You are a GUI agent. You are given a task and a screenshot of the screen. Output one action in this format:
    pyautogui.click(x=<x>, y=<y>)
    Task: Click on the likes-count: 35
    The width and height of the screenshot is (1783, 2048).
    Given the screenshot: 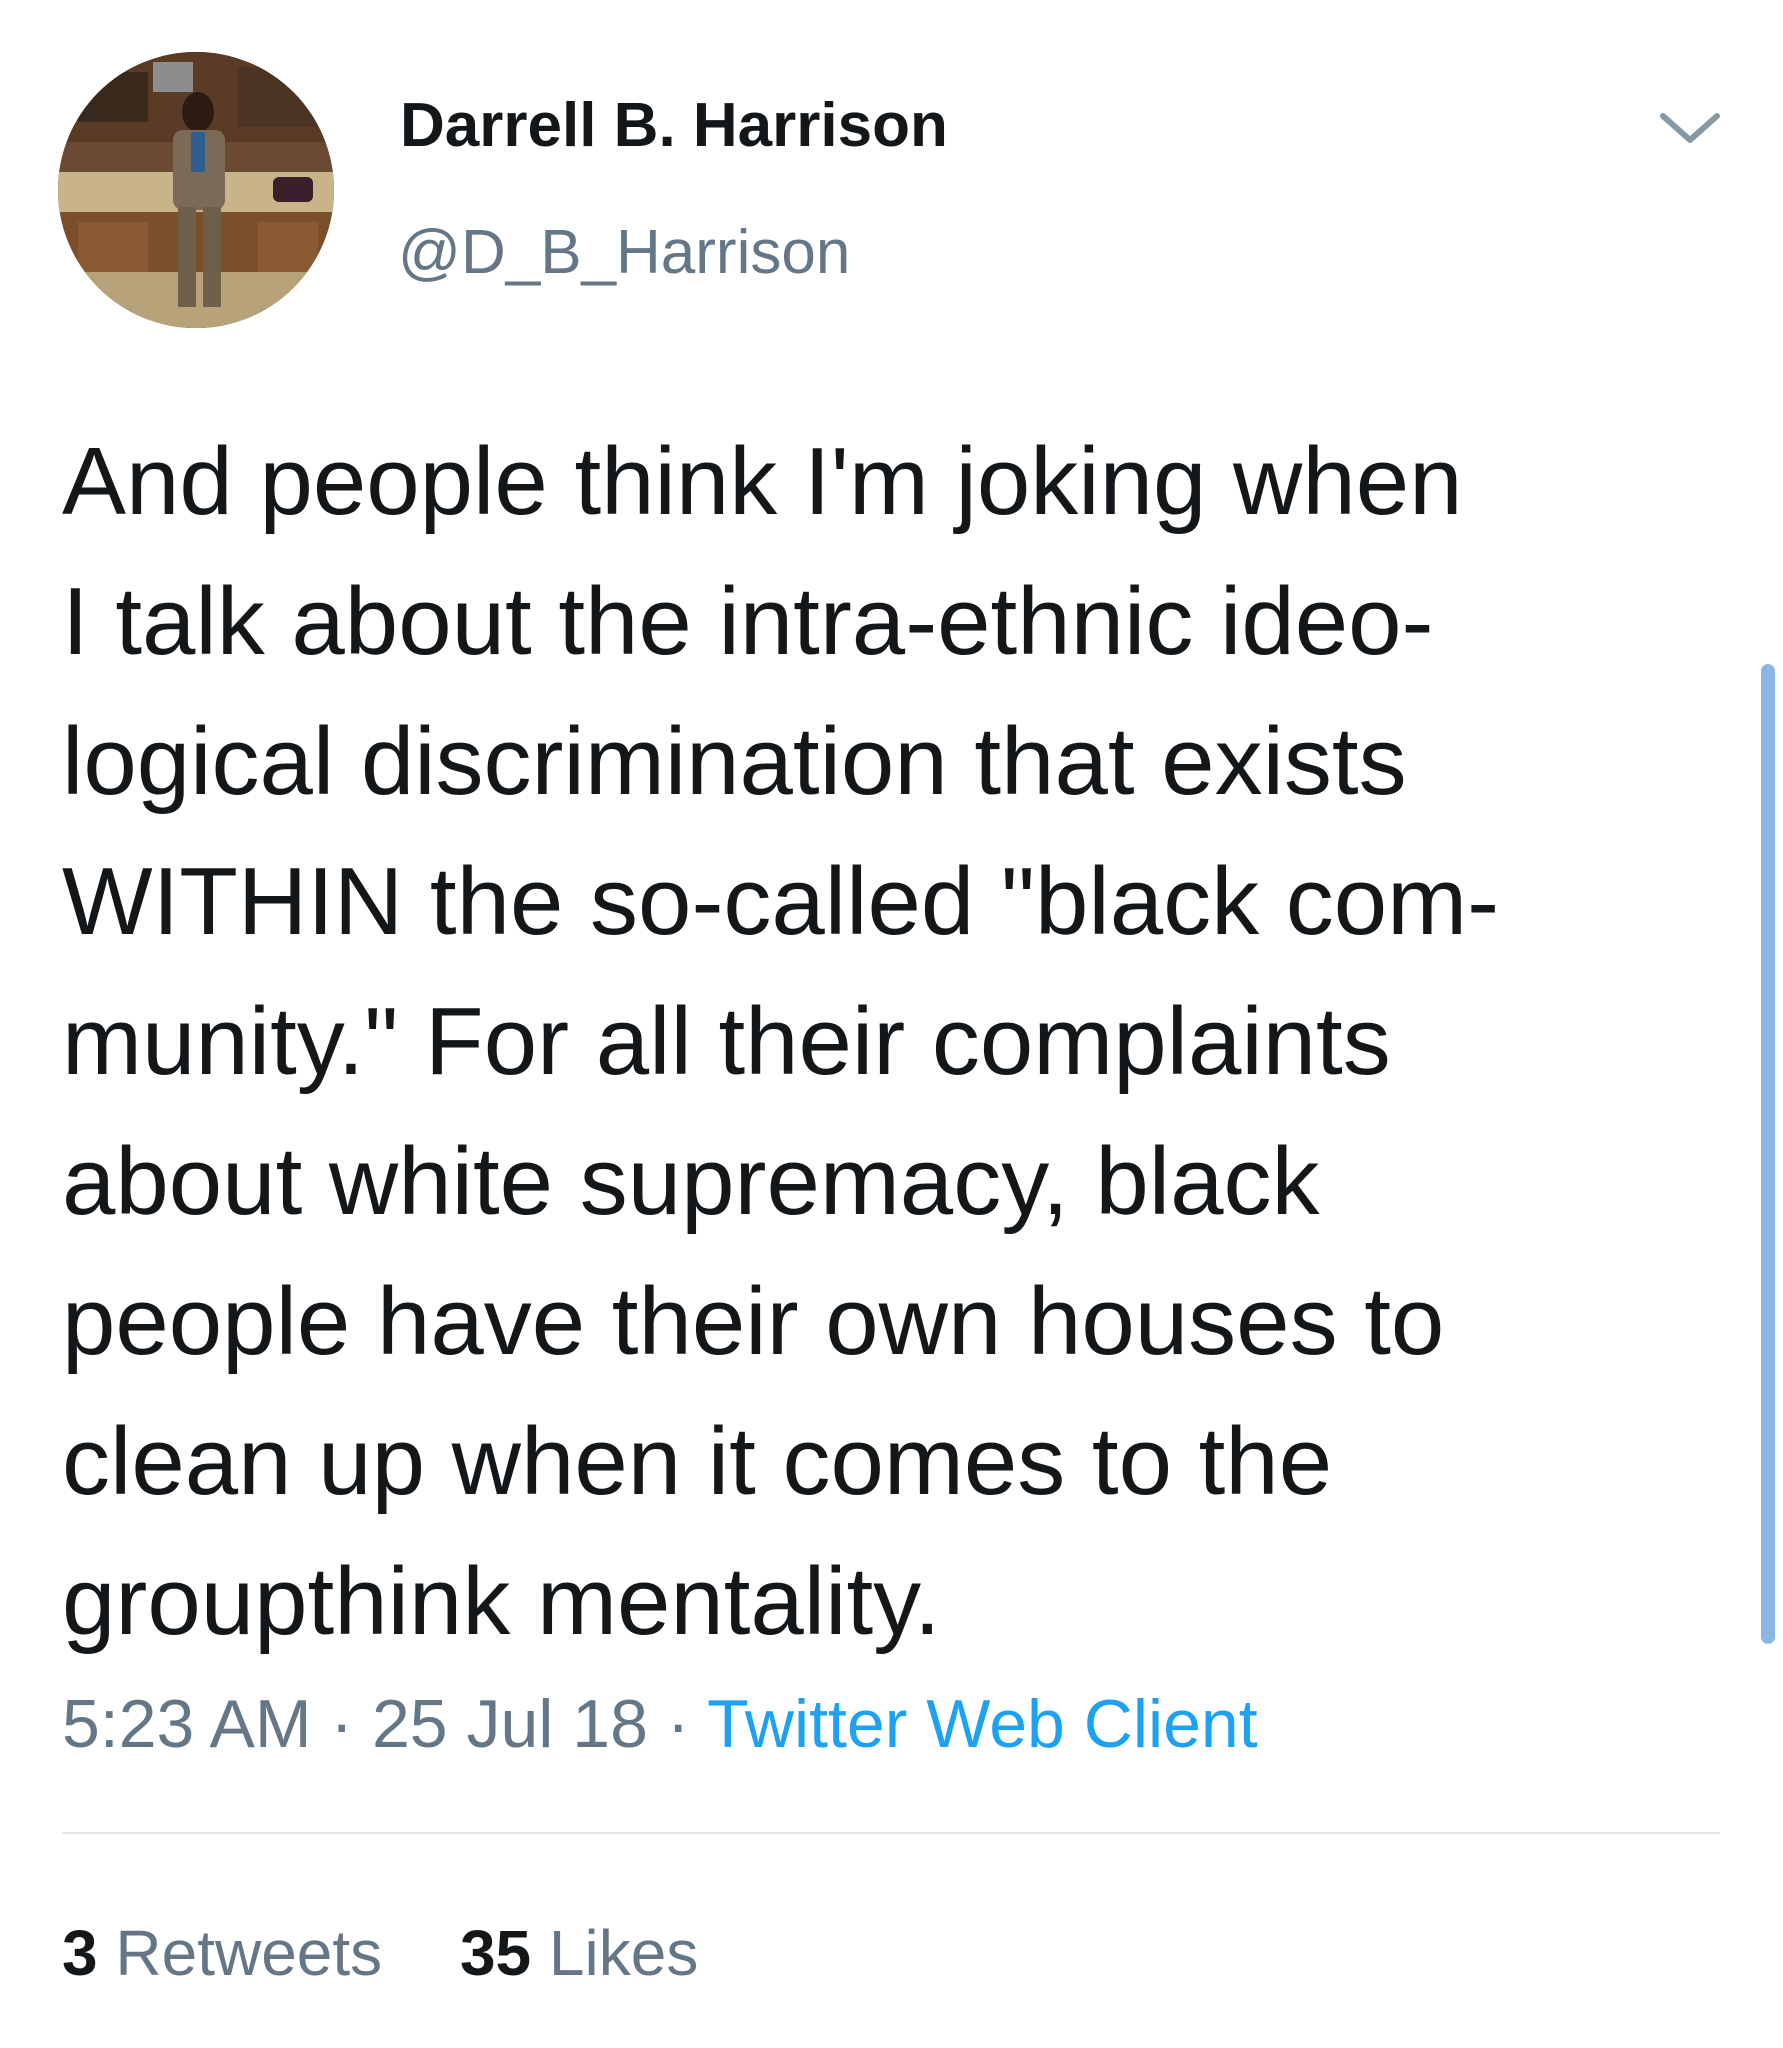 What is the action you would take?
    pyautogui.click(x=495, y=1953)
    